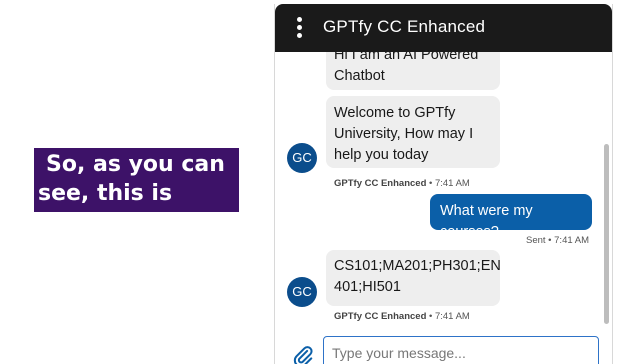 The image size is (640, 364). What do you see at coordinates (486, 221) in the screenshot?
I see `message-text: What were my courses?` at bounding box center [486, 221].